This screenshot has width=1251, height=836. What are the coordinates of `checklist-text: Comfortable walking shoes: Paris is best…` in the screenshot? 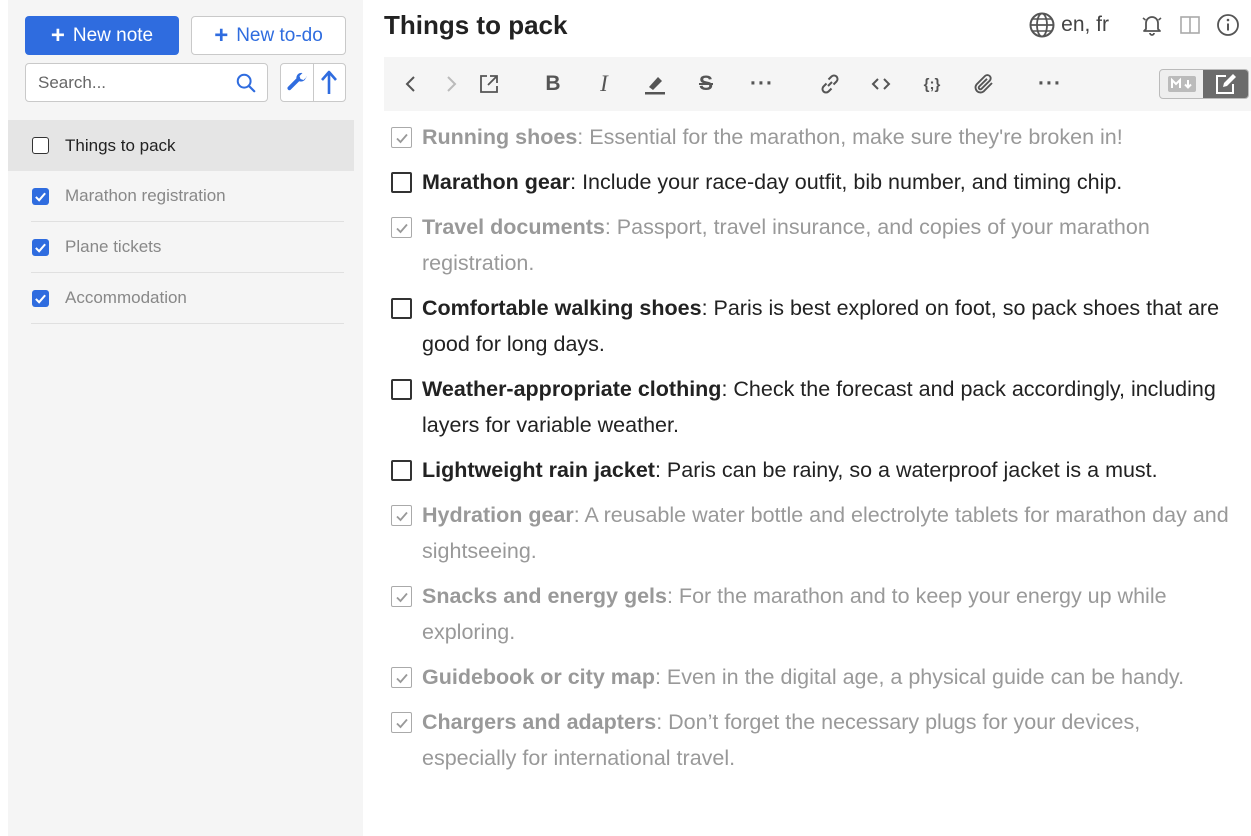 It's located at (829, 326).